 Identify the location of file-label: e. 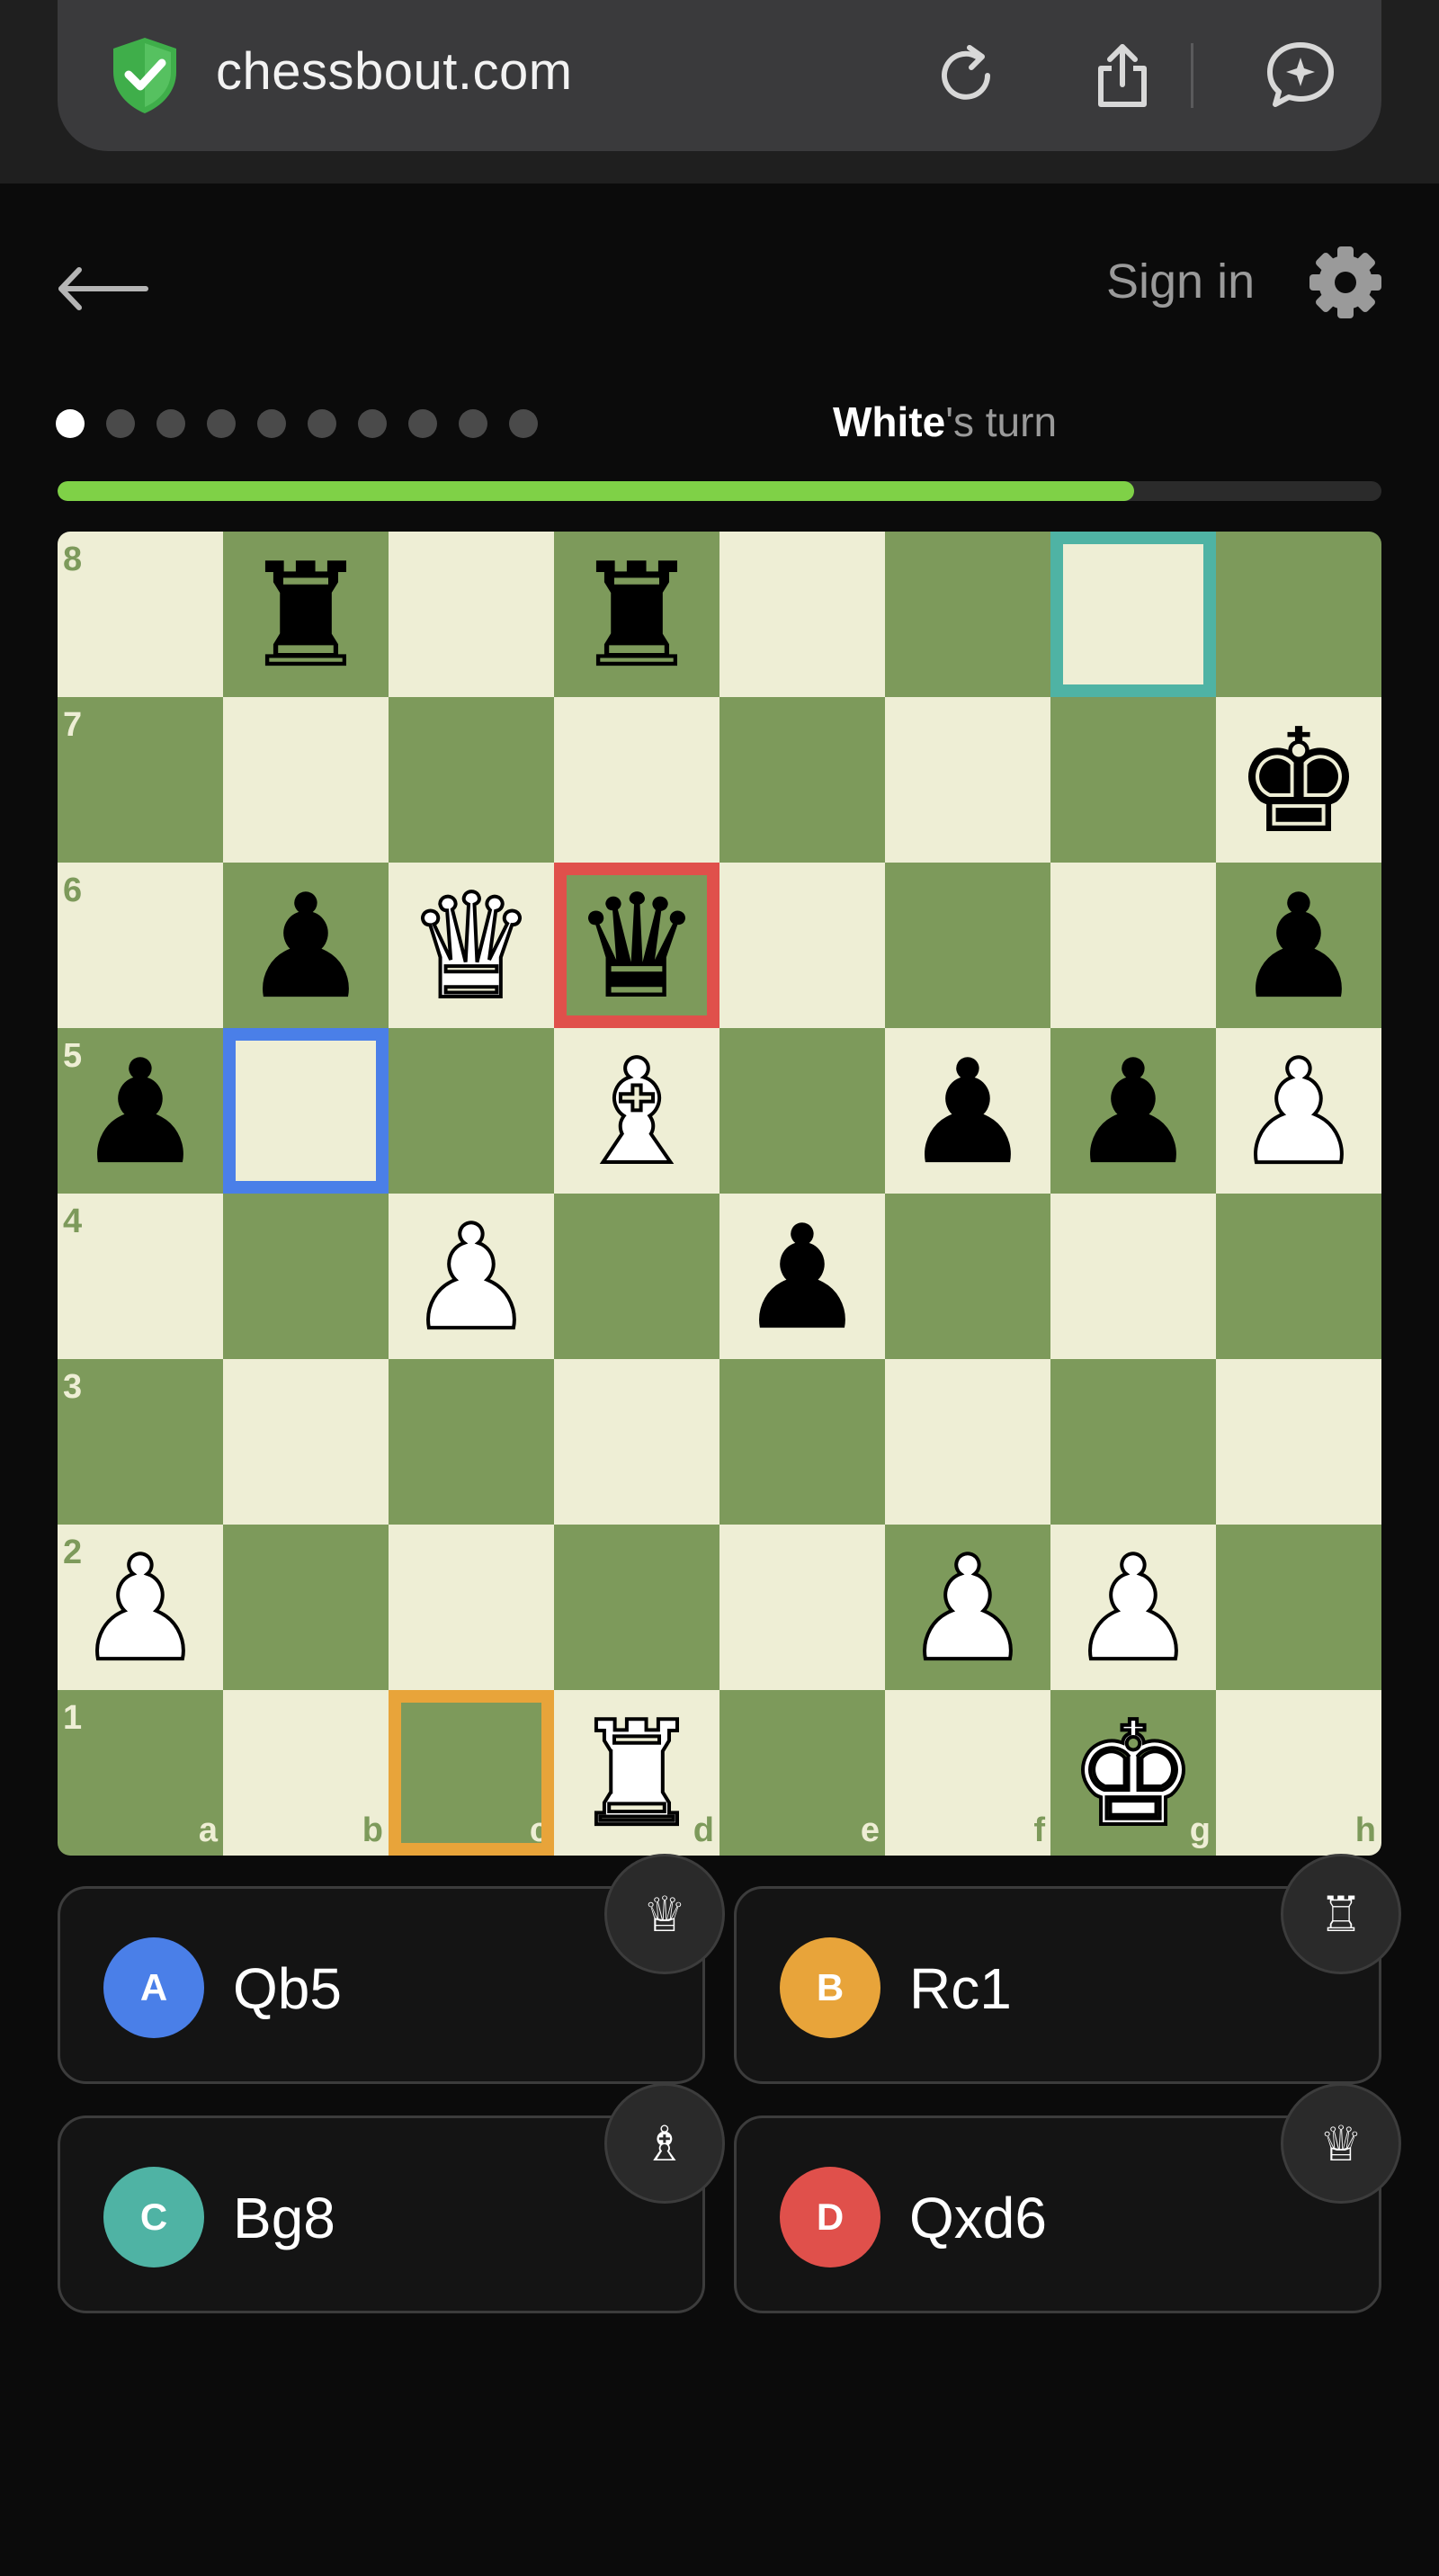
(870, 1830).